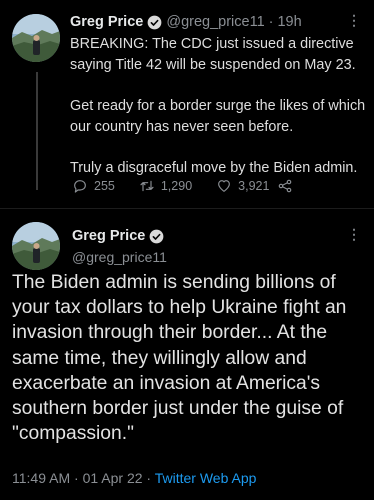 The width and height of the screenshot is (374, 500). What do you see at coordinates (289, 22) in the screenshot?
I see `tweet-time: 19h` at bounding box center [289, 22].